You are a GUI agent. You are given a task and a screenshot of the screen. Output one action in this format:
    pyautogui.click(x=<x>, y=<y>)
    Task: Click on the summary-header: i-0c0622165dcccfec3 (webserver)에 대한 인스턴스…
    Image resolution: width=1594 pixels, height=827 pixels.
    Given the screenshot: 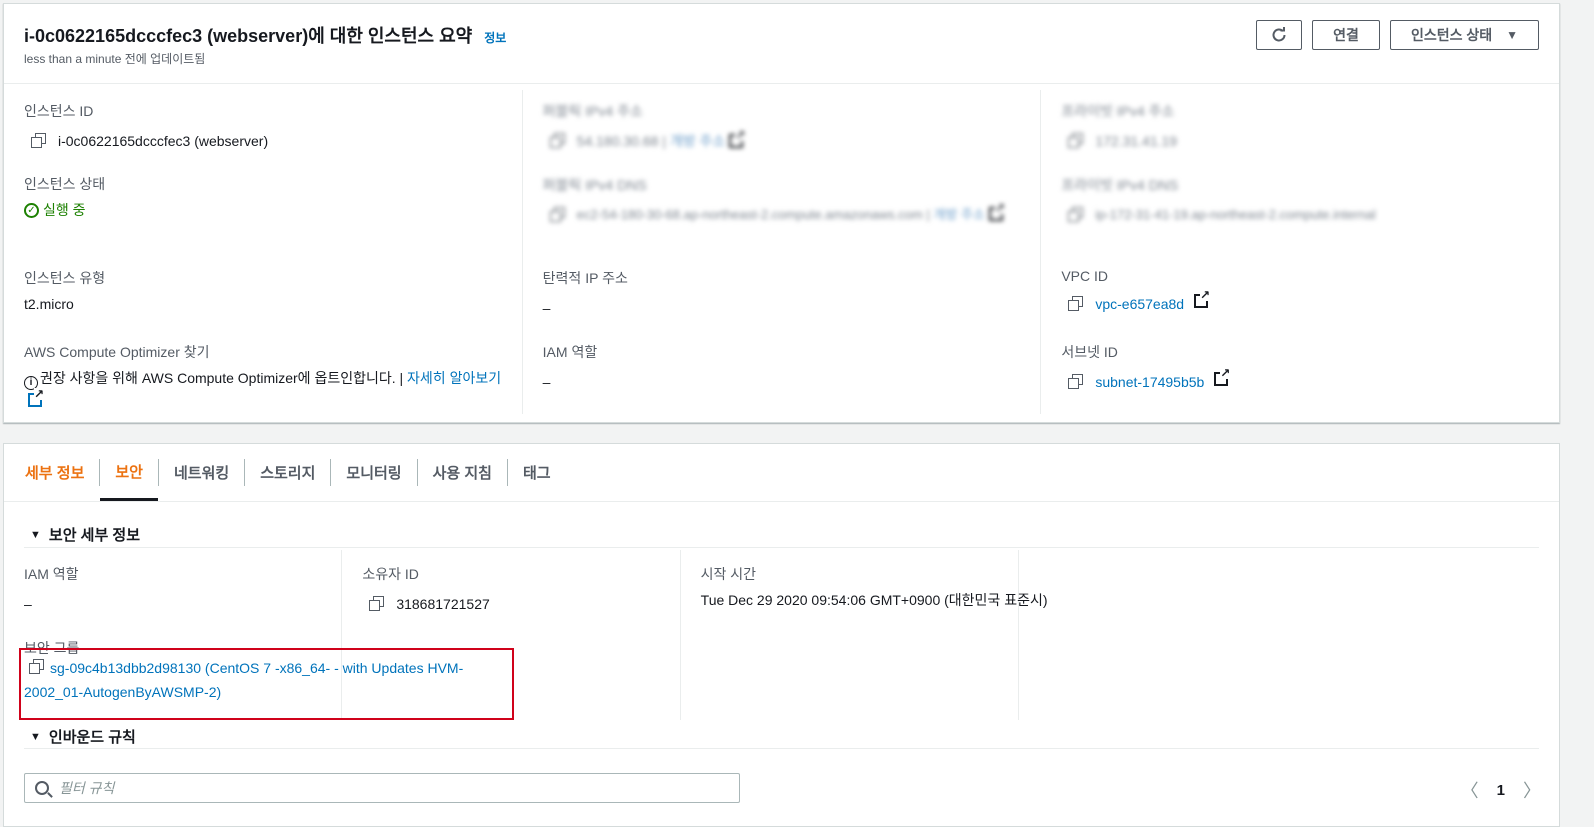 What is the action you would take?
    pyautogui.click(x=781, y=44)
    